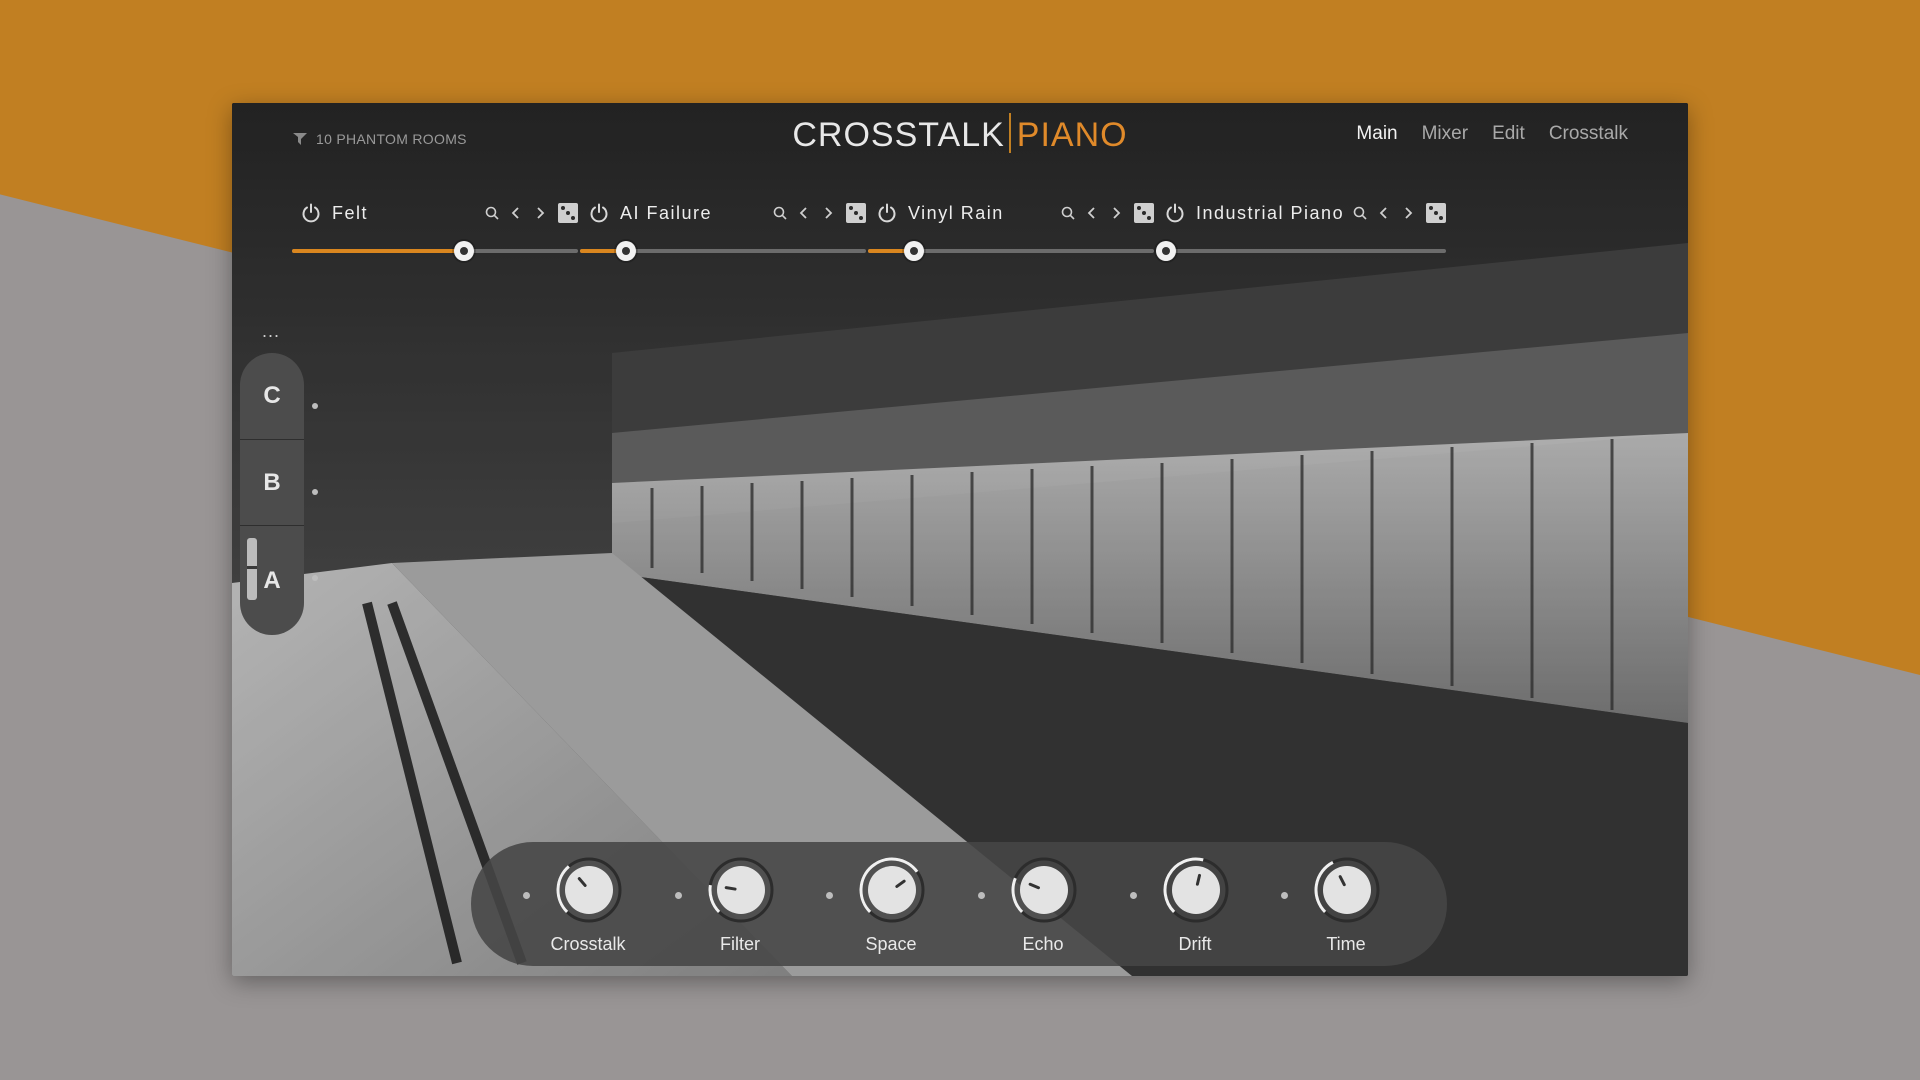  I want to click on layer-strip: Felt, so click(435, 230).